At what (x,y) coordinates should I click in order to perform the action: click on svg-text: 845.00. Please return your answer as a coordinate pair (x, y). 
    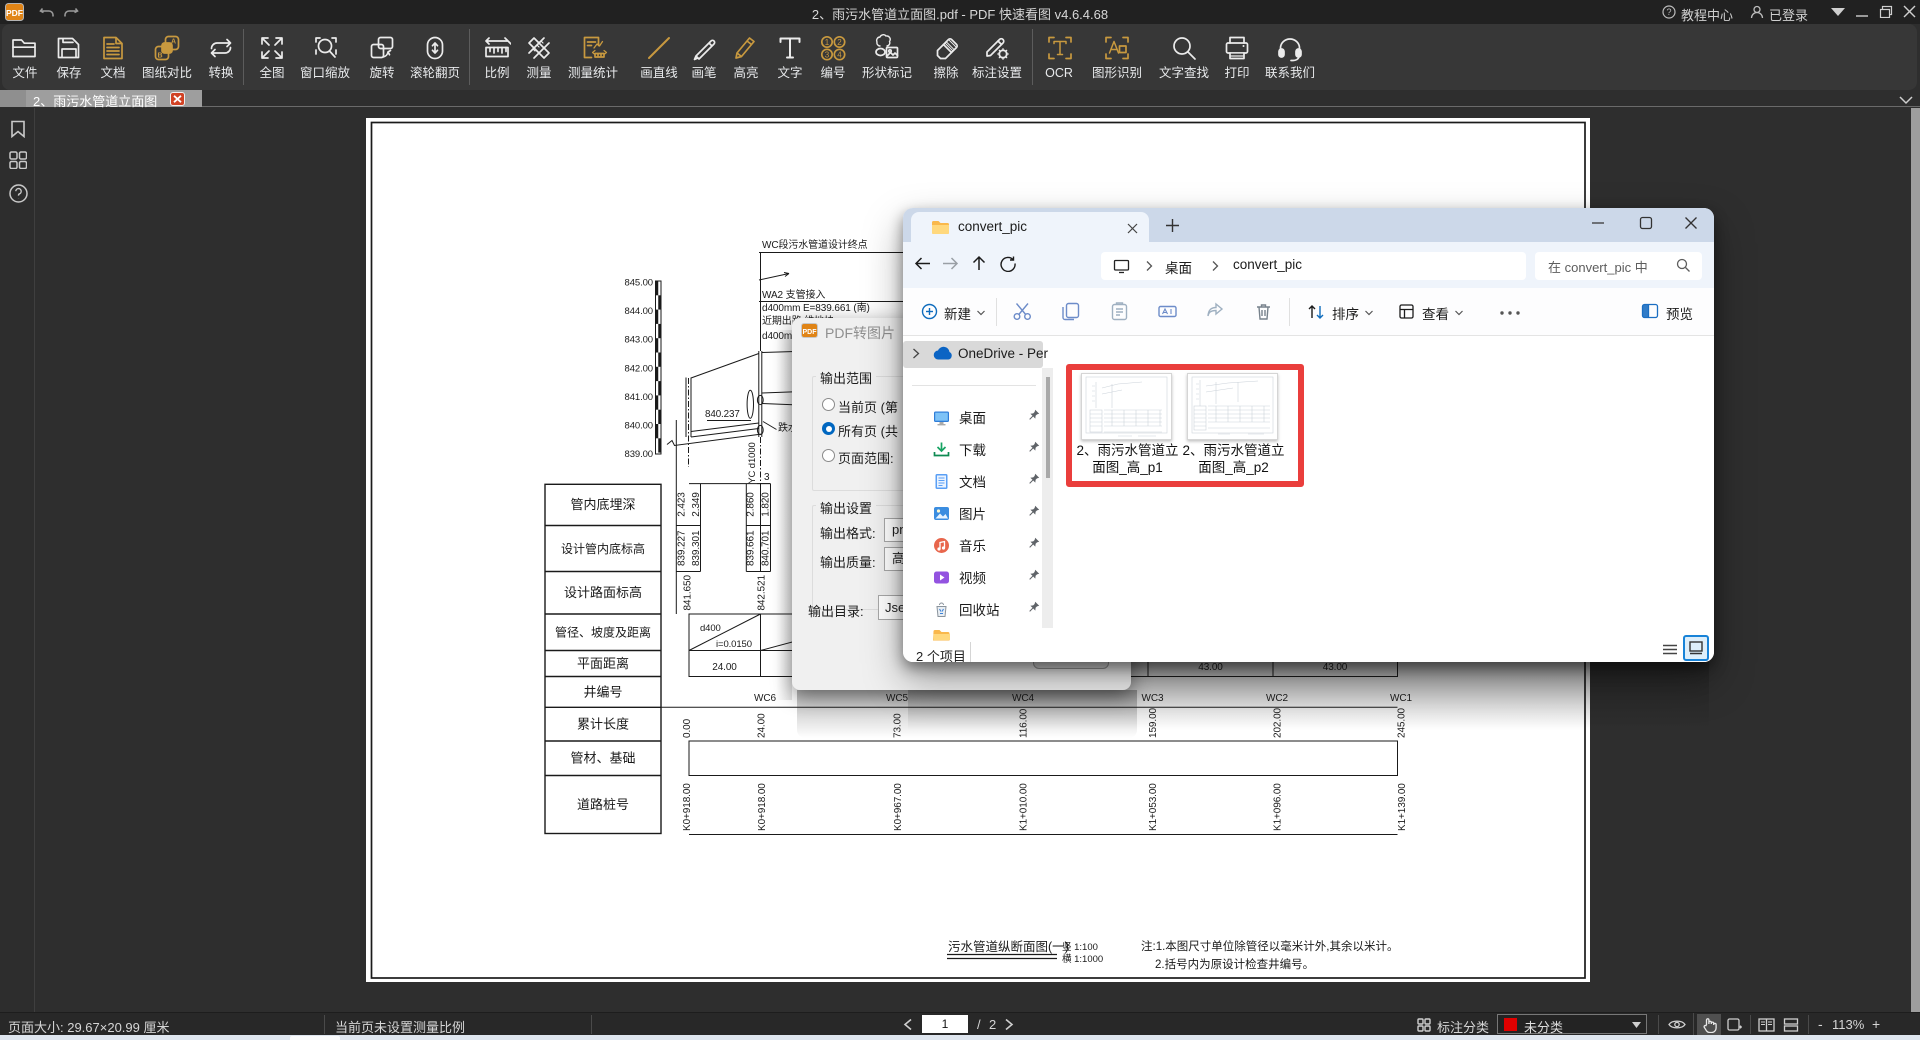
    Looking at the image, I should click on (639, 283).